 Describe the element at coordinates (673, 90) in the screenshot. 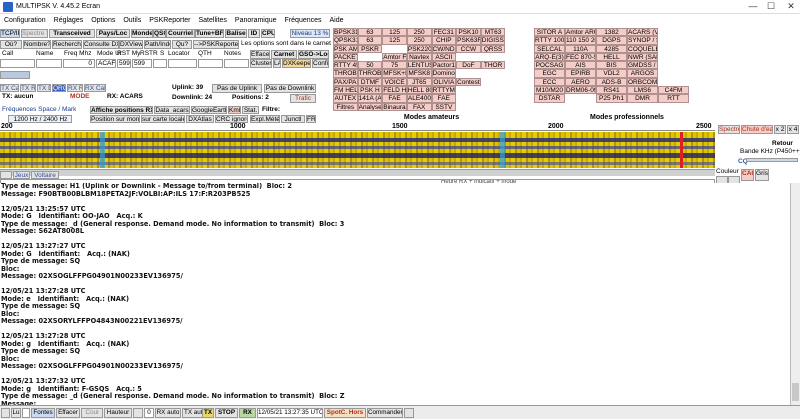

I see `pro-mode-46: C4FM` at that location.